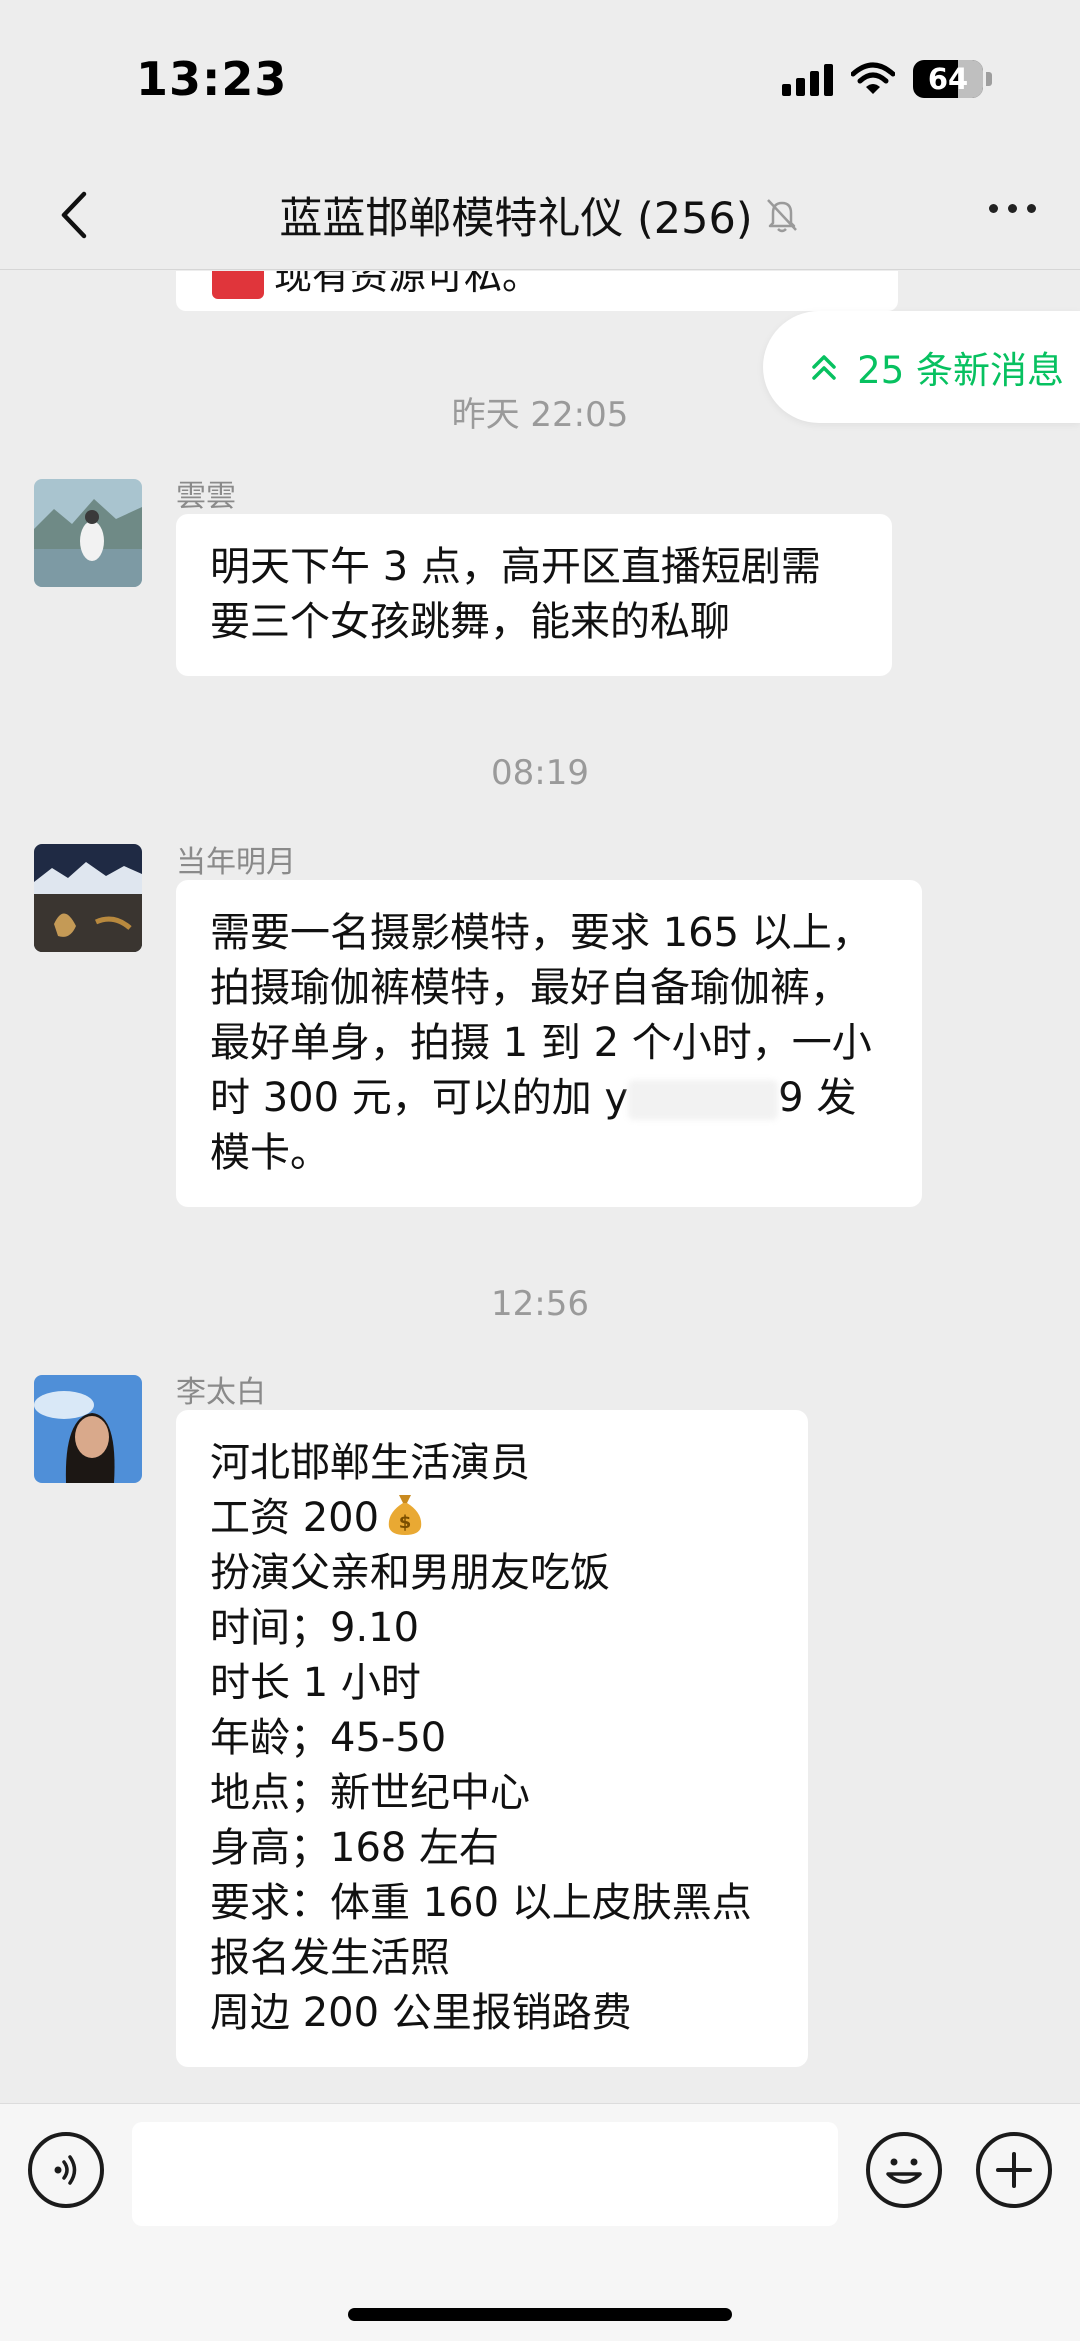 Image resolution: width=1080 pixels, height=2341 pixels. What do you see at coordinates (206, 496) in the screenshot?
I see `sender-name: 雲雲` at bounding box center [206, 496].